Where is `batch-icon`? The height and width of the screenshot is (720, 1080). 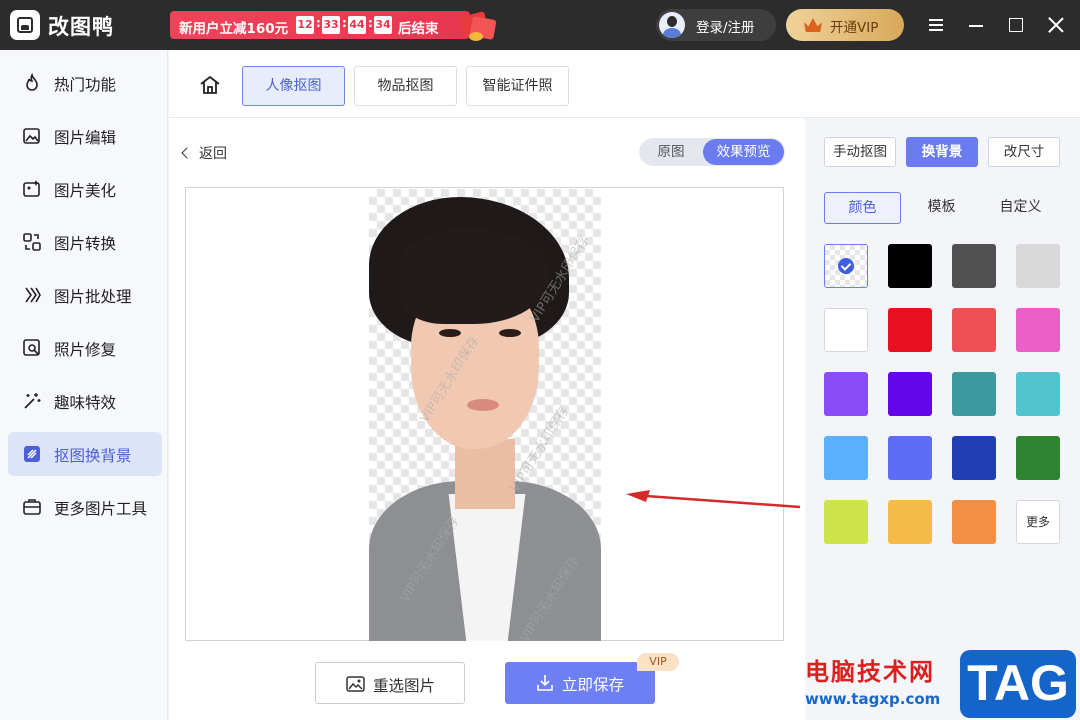
batch-icon is located at coordinates (33, 295).